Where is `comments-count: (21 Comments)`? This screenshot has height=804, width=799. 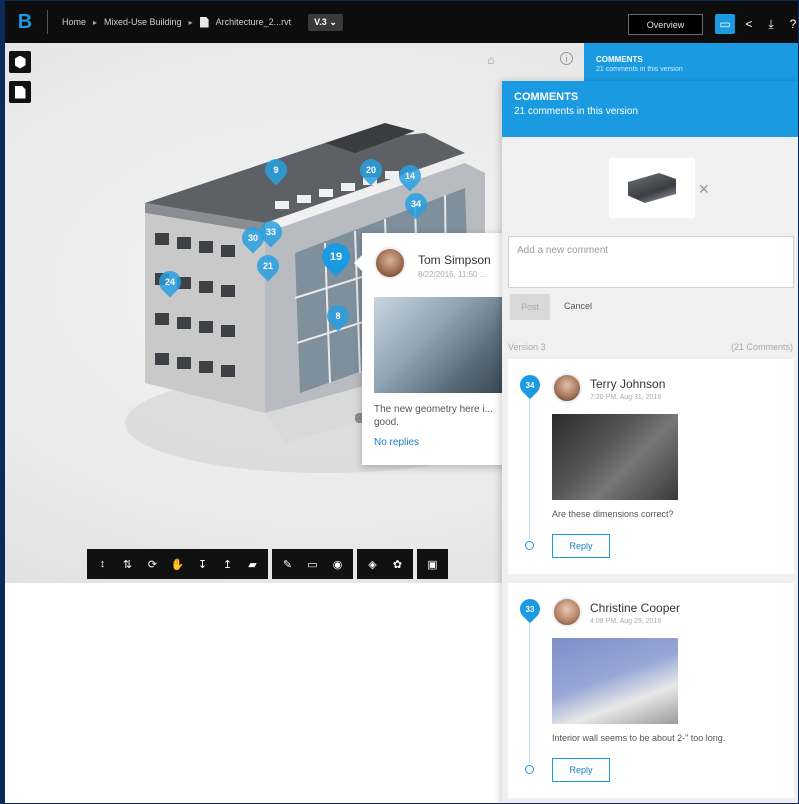
comments-count: (21 Comments) is located at coordinates (761, 347).